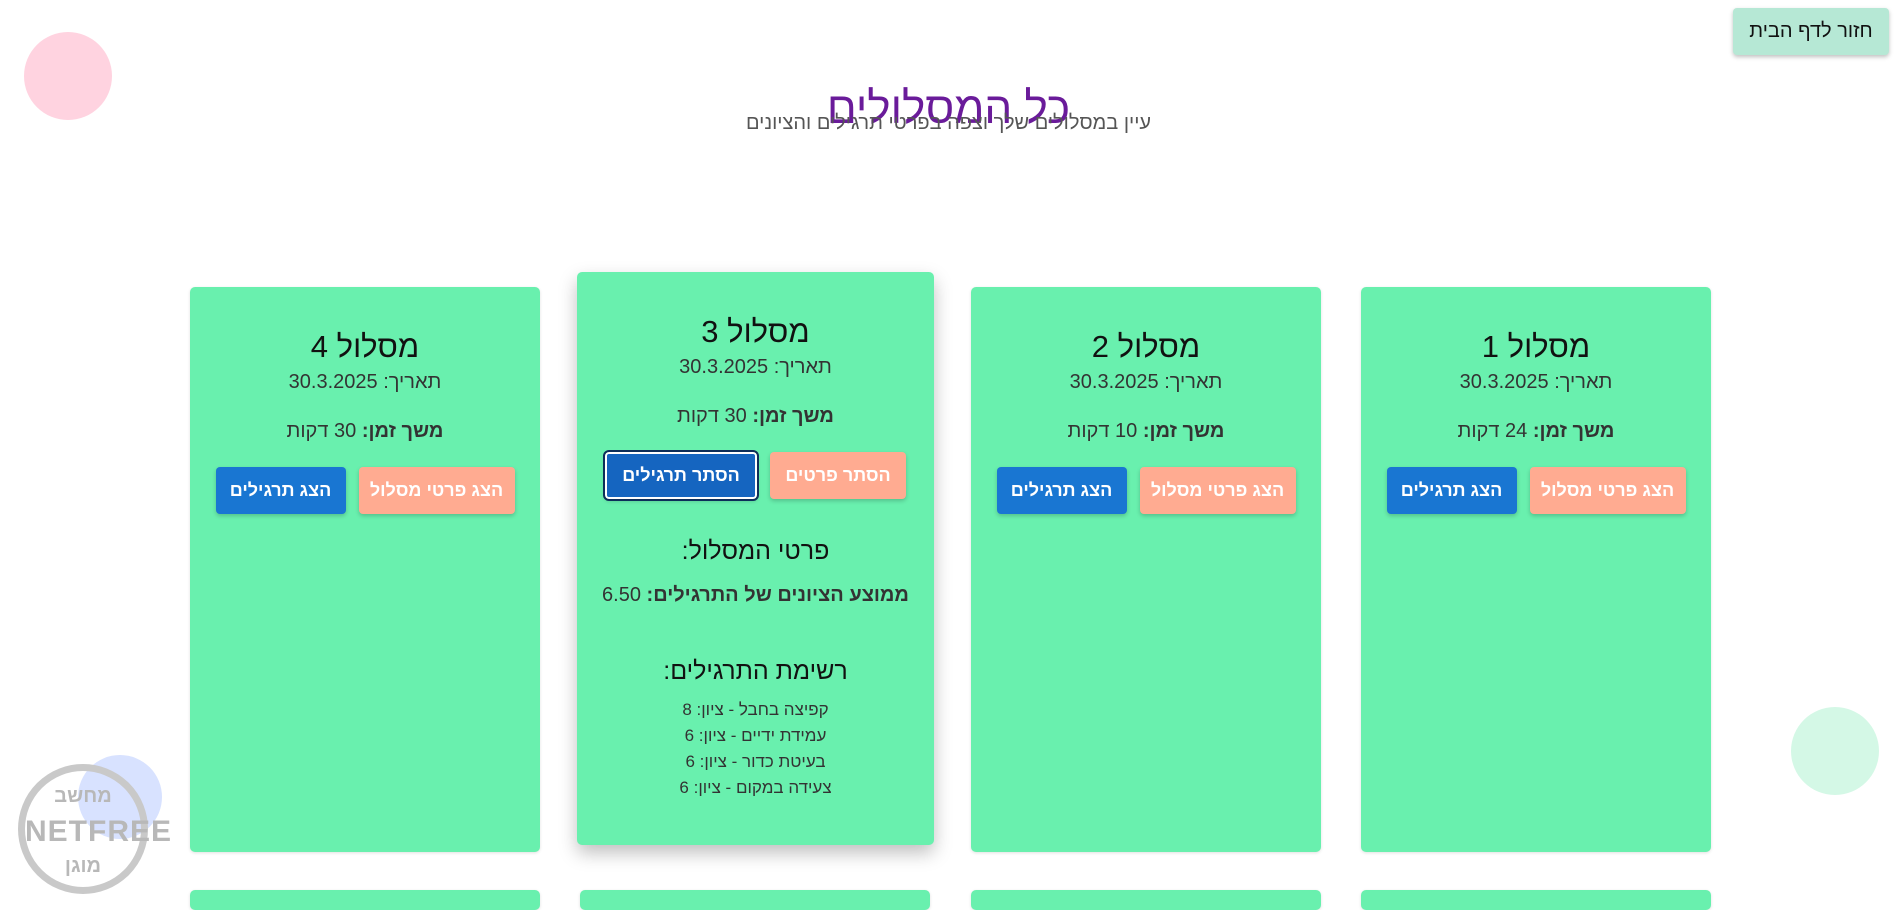 The image size is (1897, 910). Describe the element at coordinates (94, 829) in the screenshot. I see `netfree-watermark: מחשב NETFREE מוגן` at that location.